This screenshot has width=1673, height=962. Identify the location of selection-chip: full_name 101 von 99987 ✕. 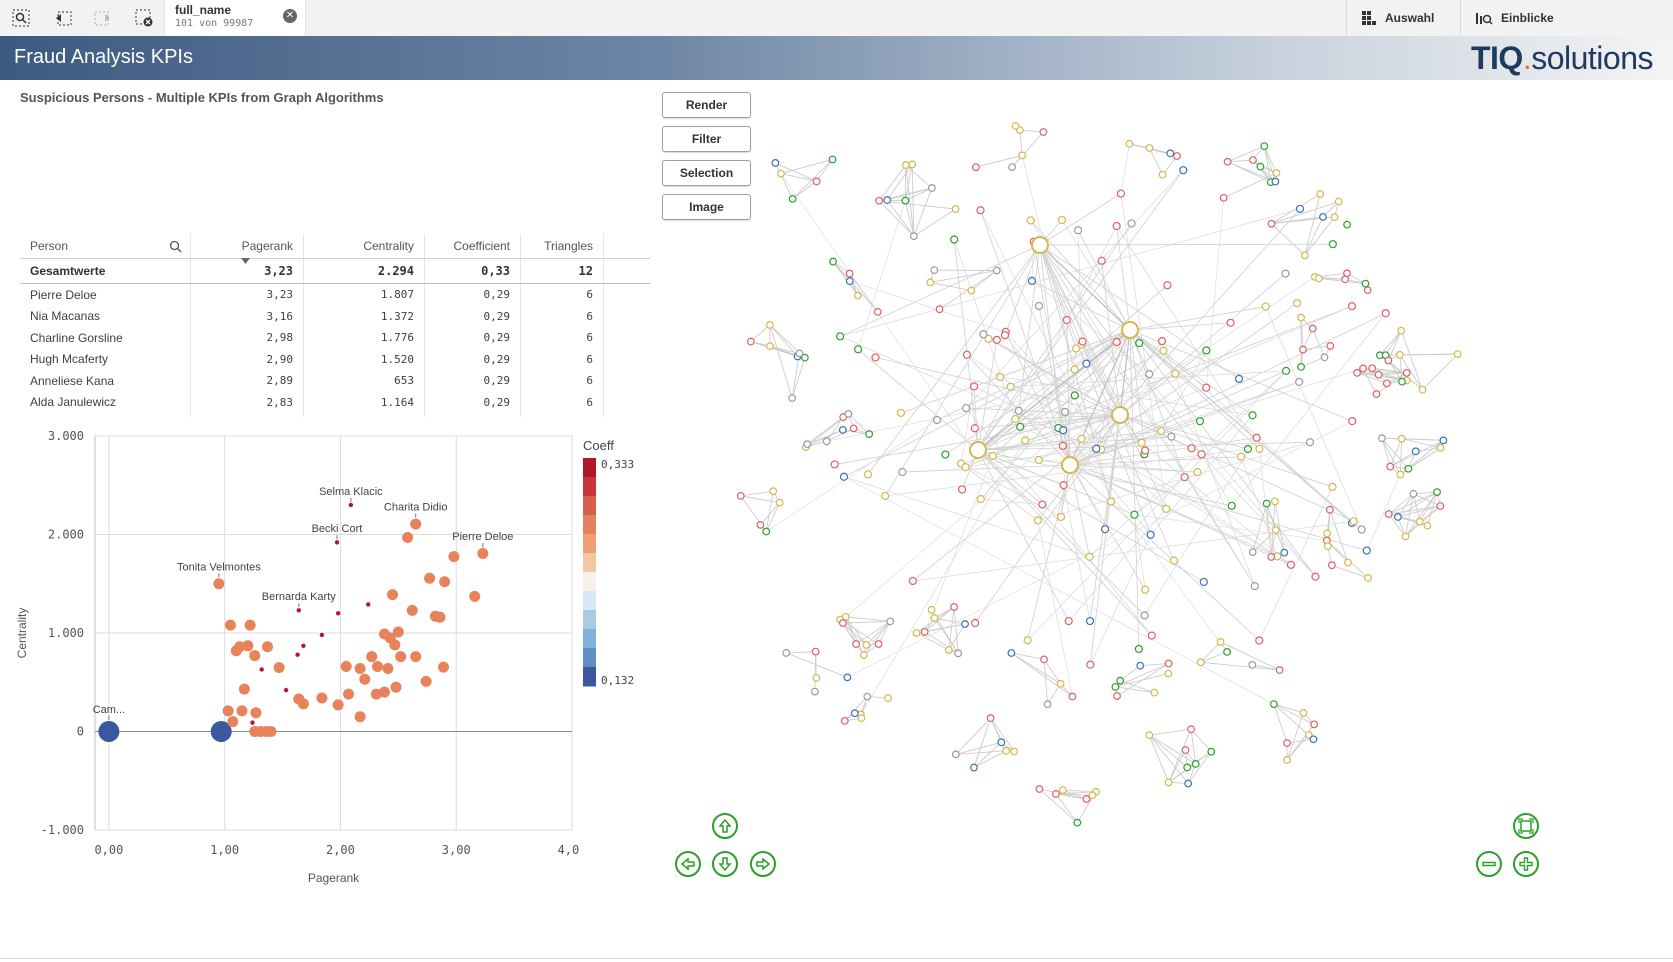
(235, 18).